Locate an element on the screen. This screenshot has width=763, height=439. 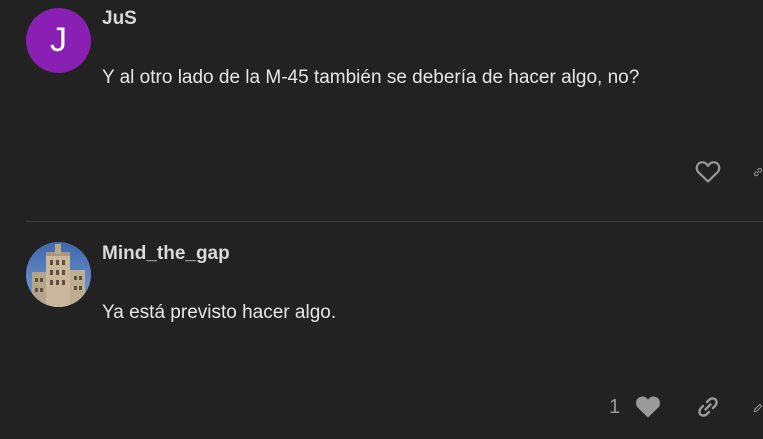
edit-button is located at coordinates (757, 408).